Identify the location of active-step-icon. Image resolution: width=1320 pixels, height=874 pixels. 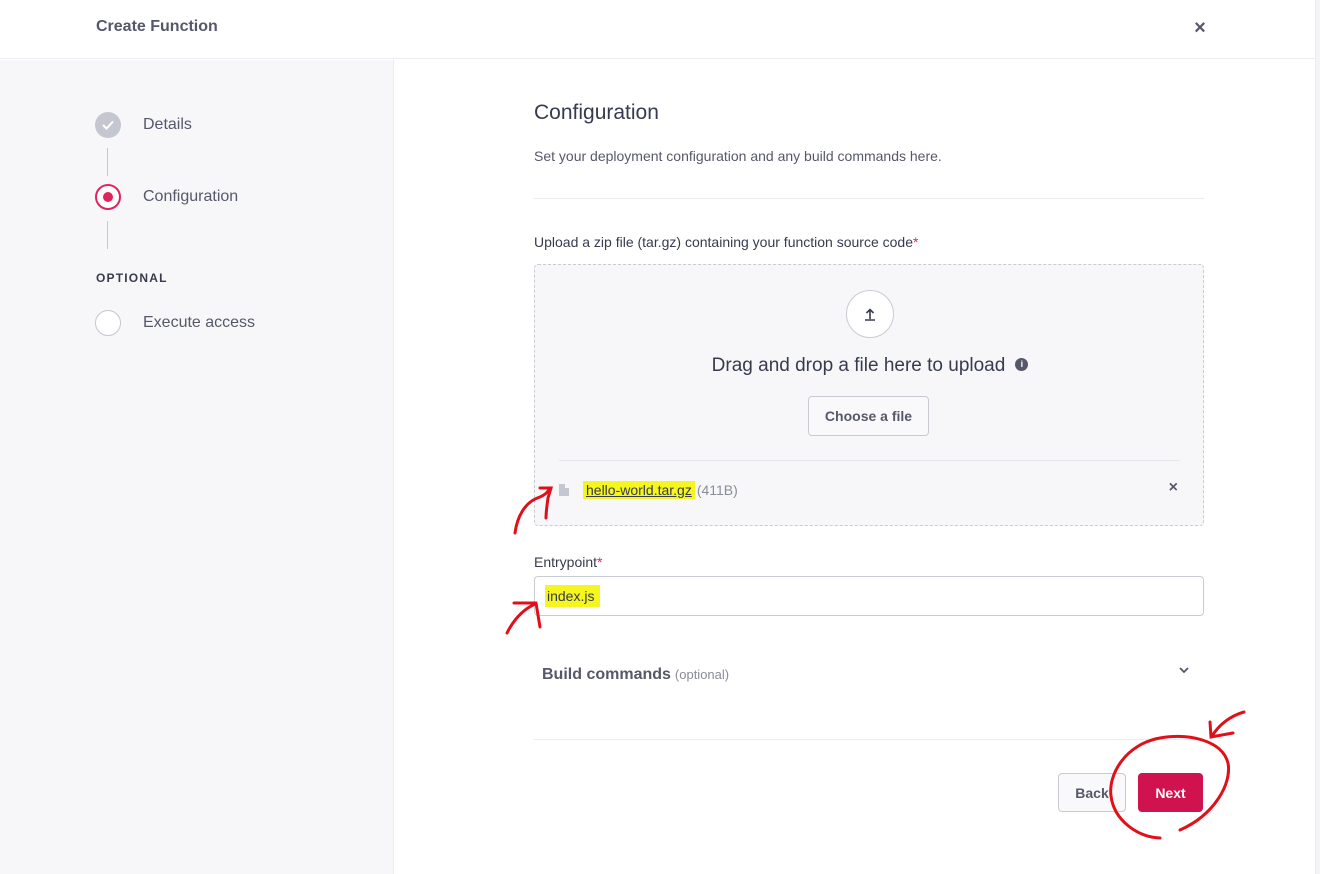
(108, 197).